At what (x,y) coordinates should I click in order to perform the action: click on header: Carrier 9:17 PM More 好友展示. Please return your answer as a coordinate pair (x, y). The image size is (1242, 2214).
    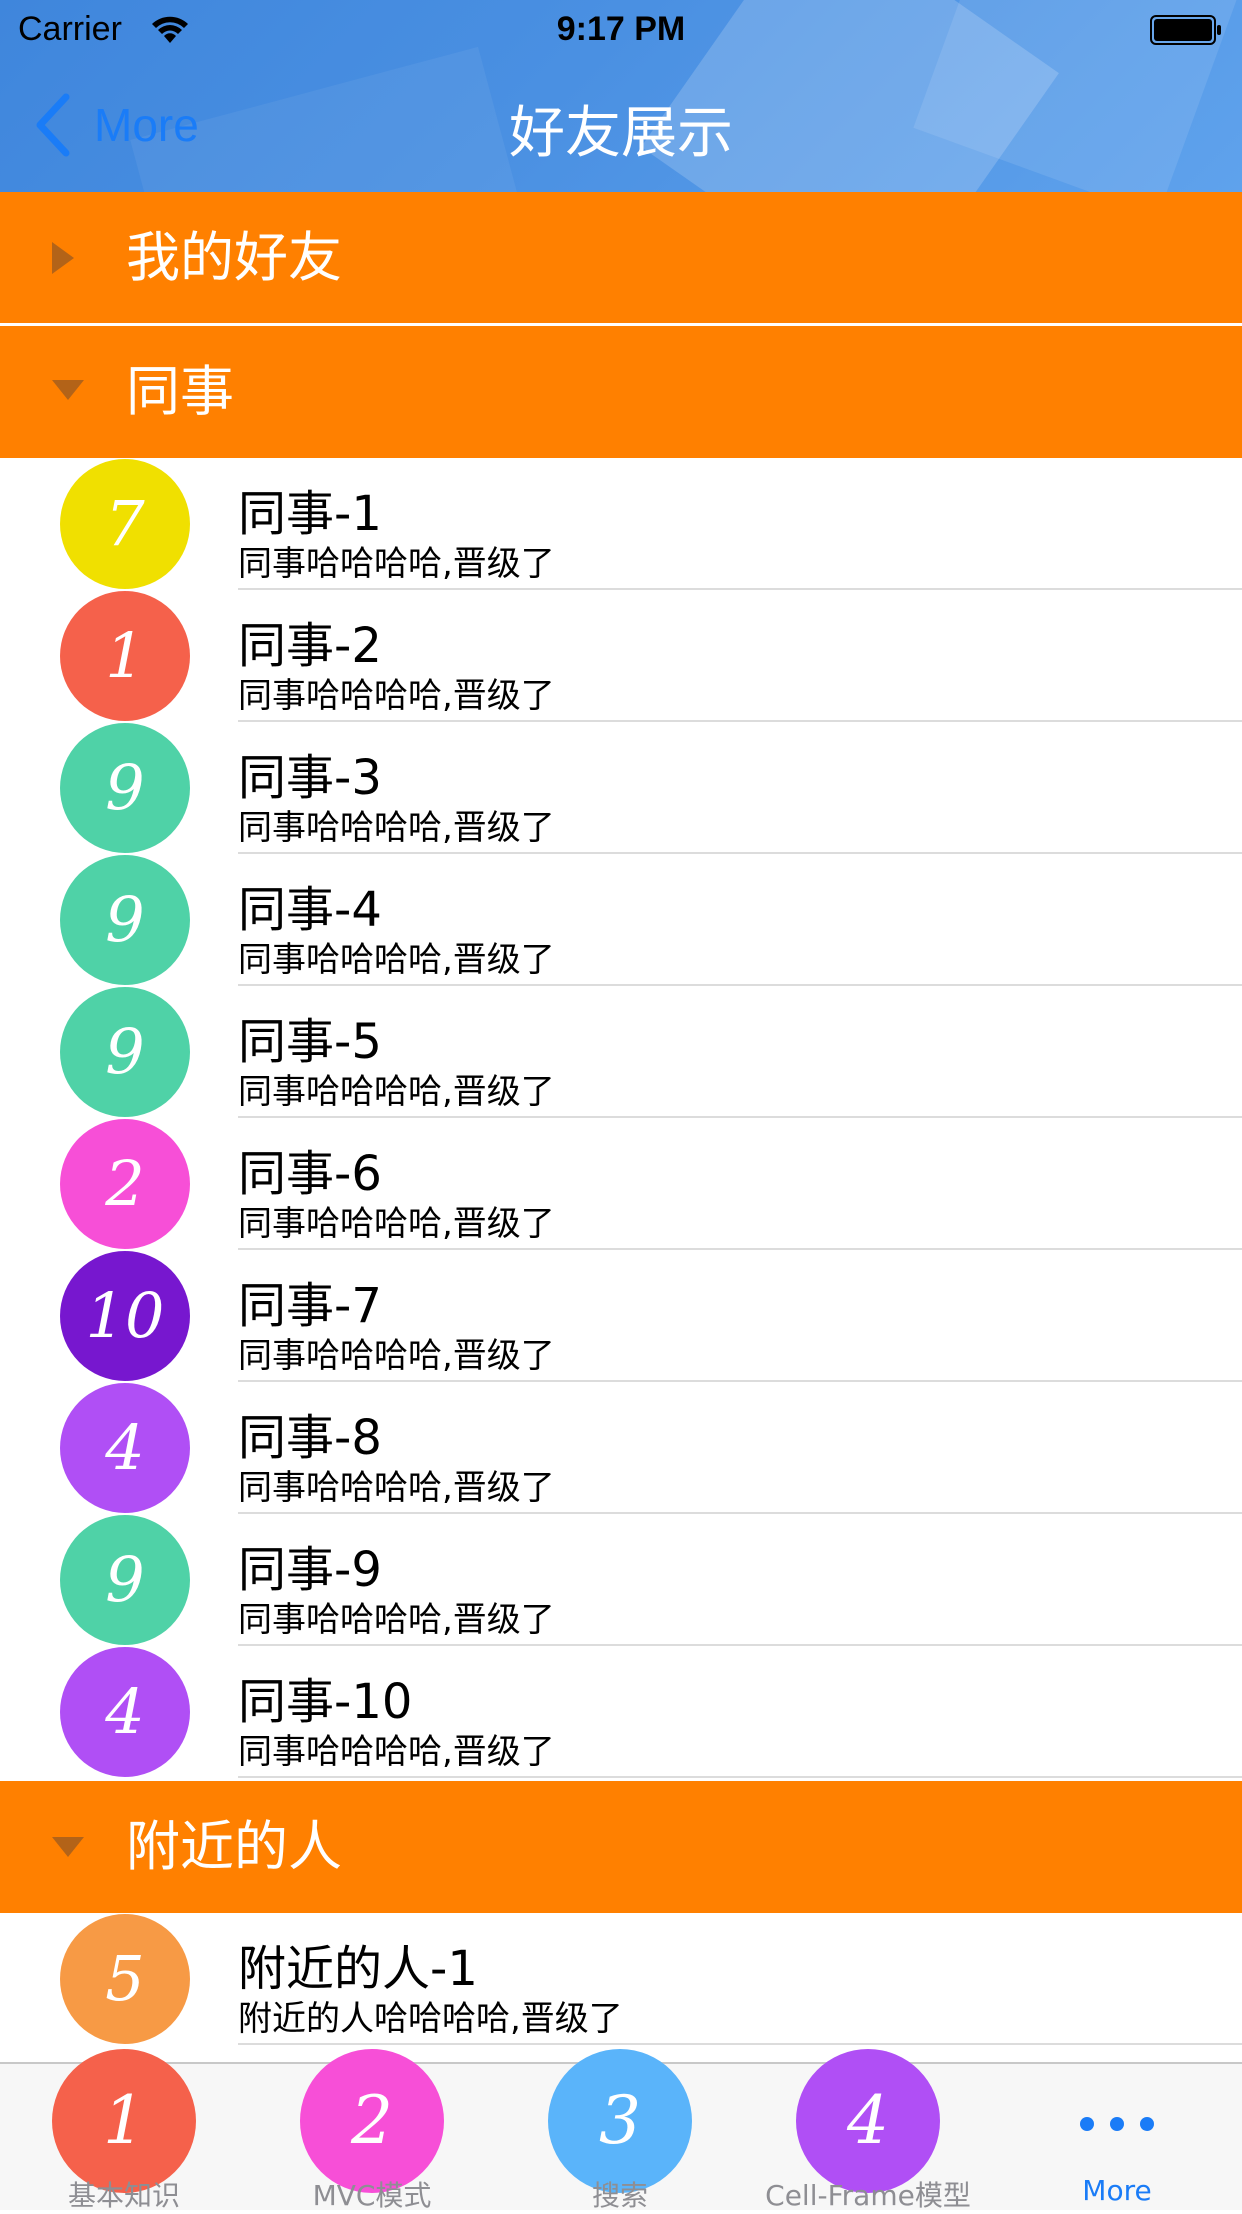
    Looking at the image, I should click on (621, 96).